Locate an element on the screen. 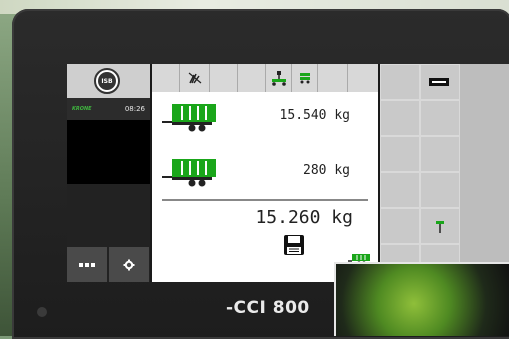 The image size is (509, 339). softkey-1b is located at coordinates (440, 82).